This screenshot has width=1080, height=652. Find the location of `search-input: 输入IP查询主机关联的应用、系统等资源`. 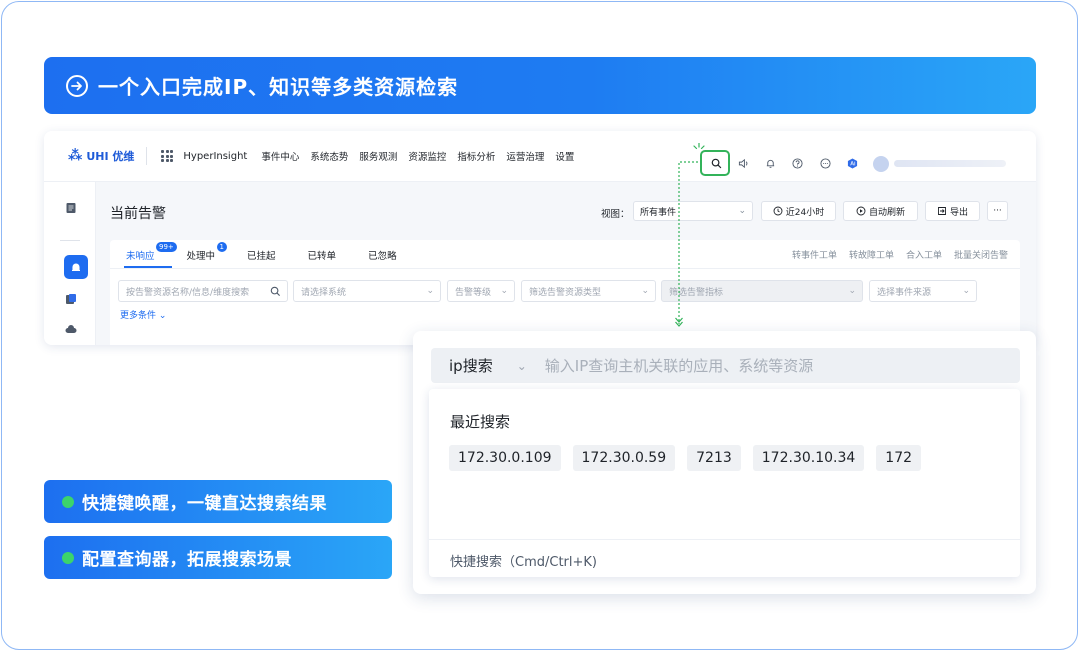

search-input: 输入IP查询主机关联的应用、系统等资源 is located at coordinates (679, 365).